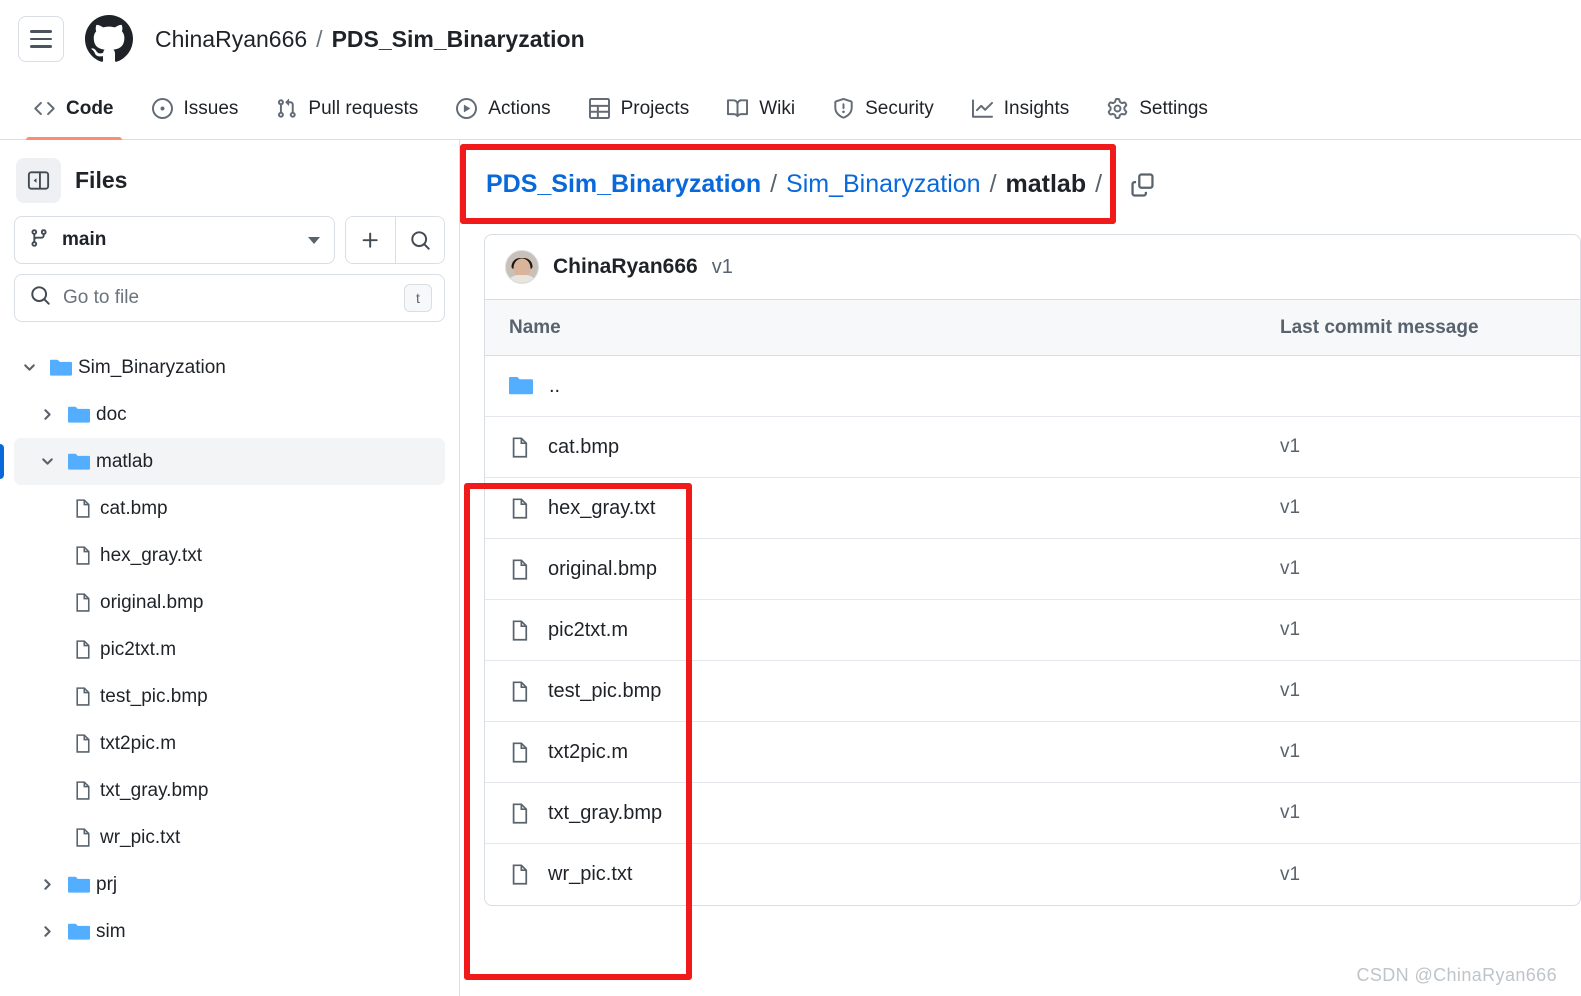 Image resolution: width=1581 pixels, height=996 pixels. I want to click on tree-item-hex-gray-txt: hex_gray.txt, so click(229, 555).